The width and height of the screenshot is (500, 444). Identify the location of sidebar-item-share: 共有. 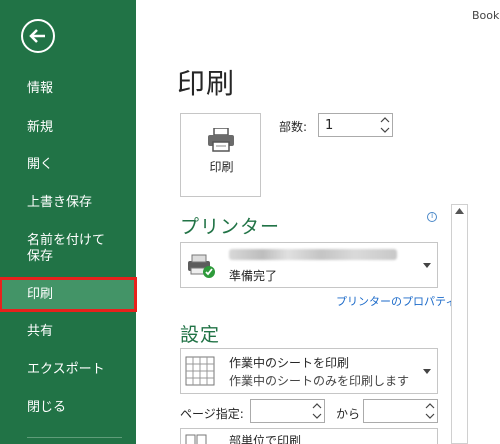
(68, 332).